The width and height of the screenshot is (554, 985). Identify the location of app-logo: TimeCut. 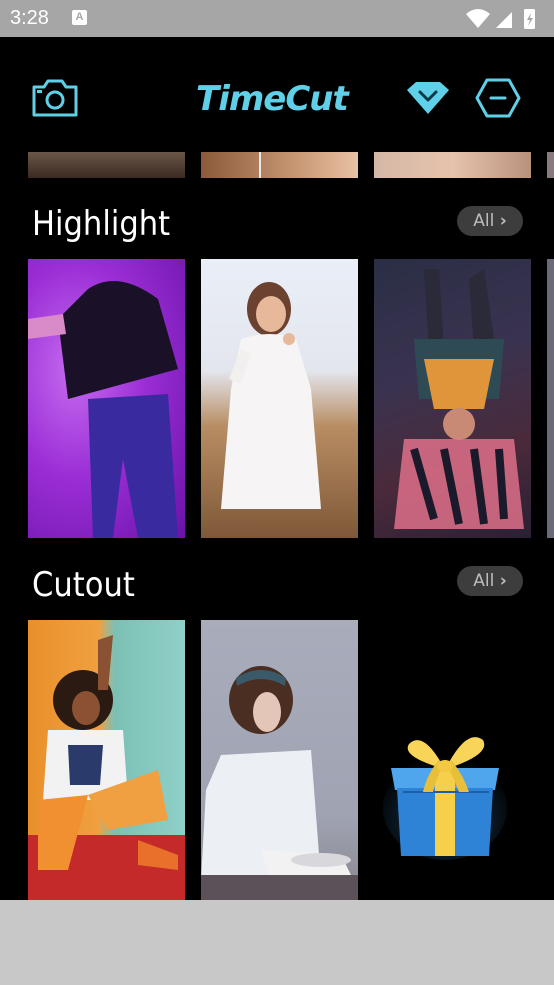
(272, 99).